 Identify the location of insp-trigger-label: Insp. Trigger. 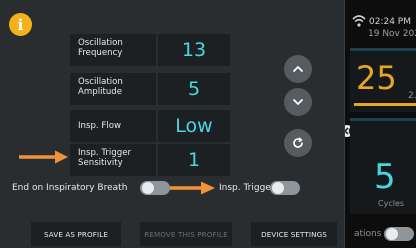
(247, 188).